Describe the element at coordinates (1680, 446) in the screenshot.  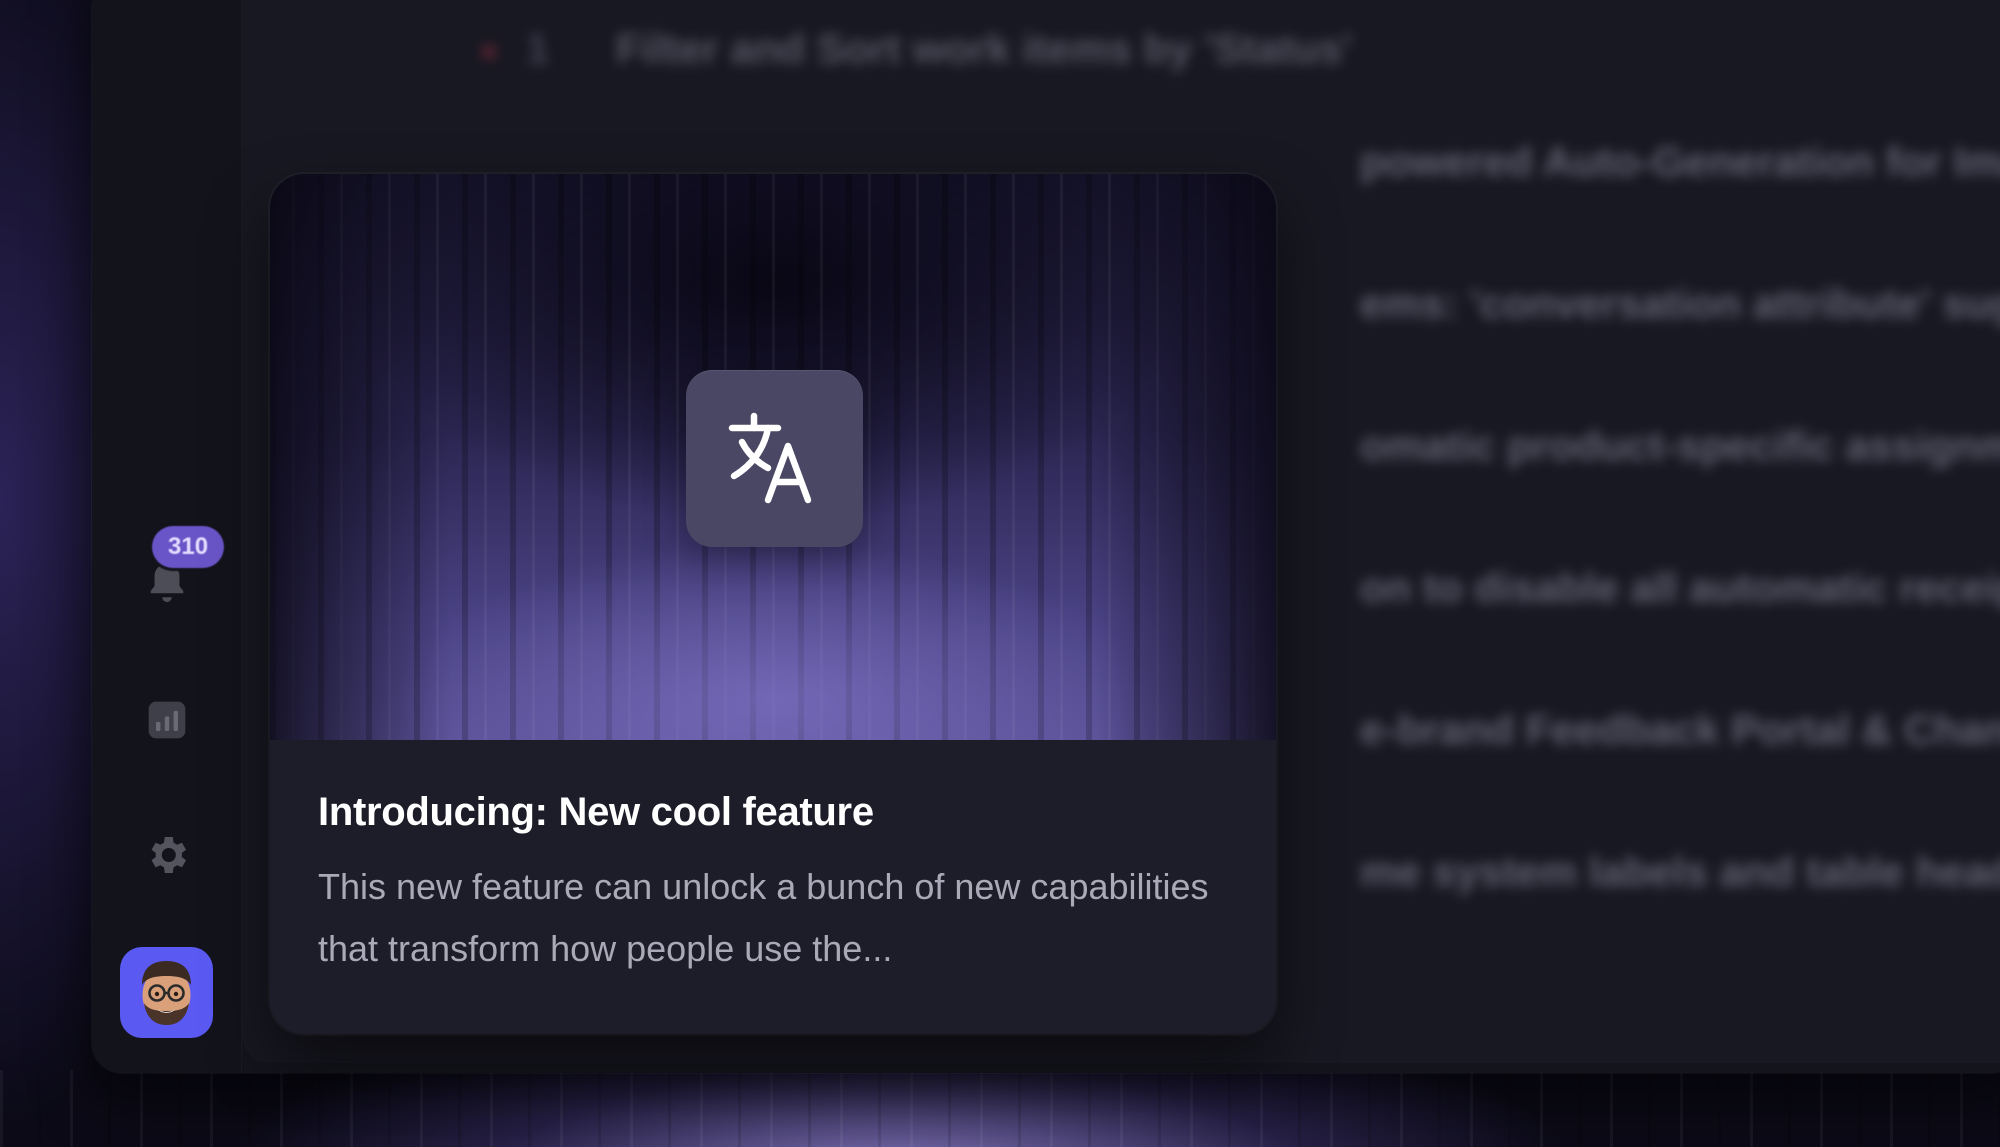
I see `list-item: omatic product-specific assignme` at that location.